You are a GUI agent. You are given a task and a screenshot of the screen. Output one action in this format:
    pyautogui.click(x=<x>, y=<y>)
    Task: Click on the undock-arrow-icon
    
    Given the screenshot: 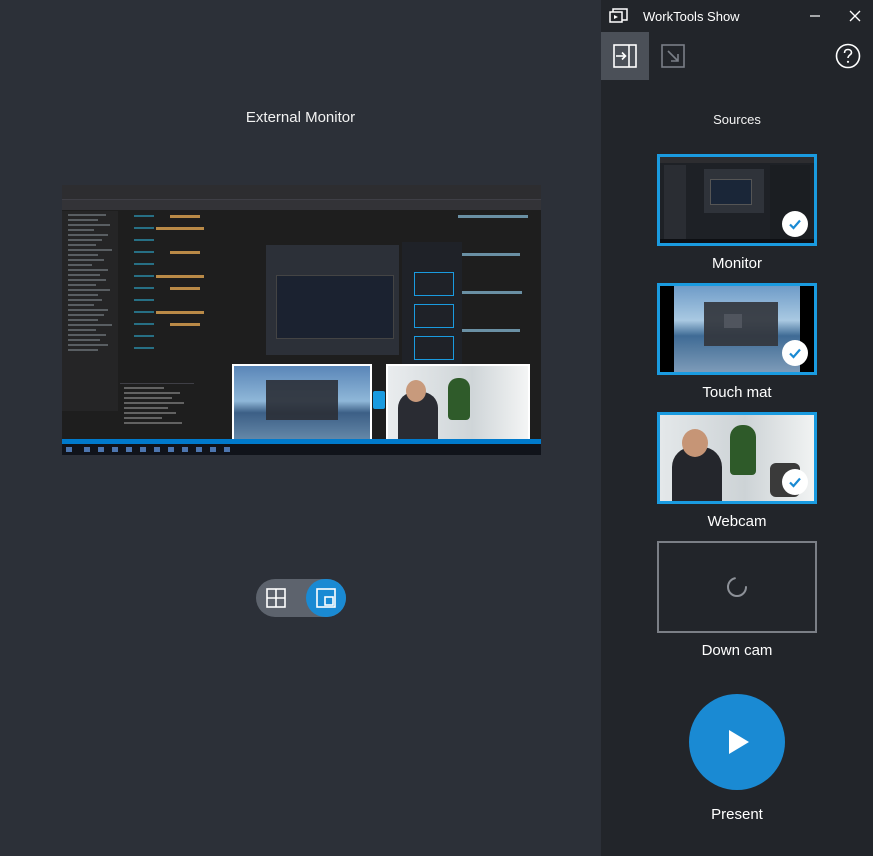 What is the action you would take?
    pyautogui.click(x=673, y=56)
    